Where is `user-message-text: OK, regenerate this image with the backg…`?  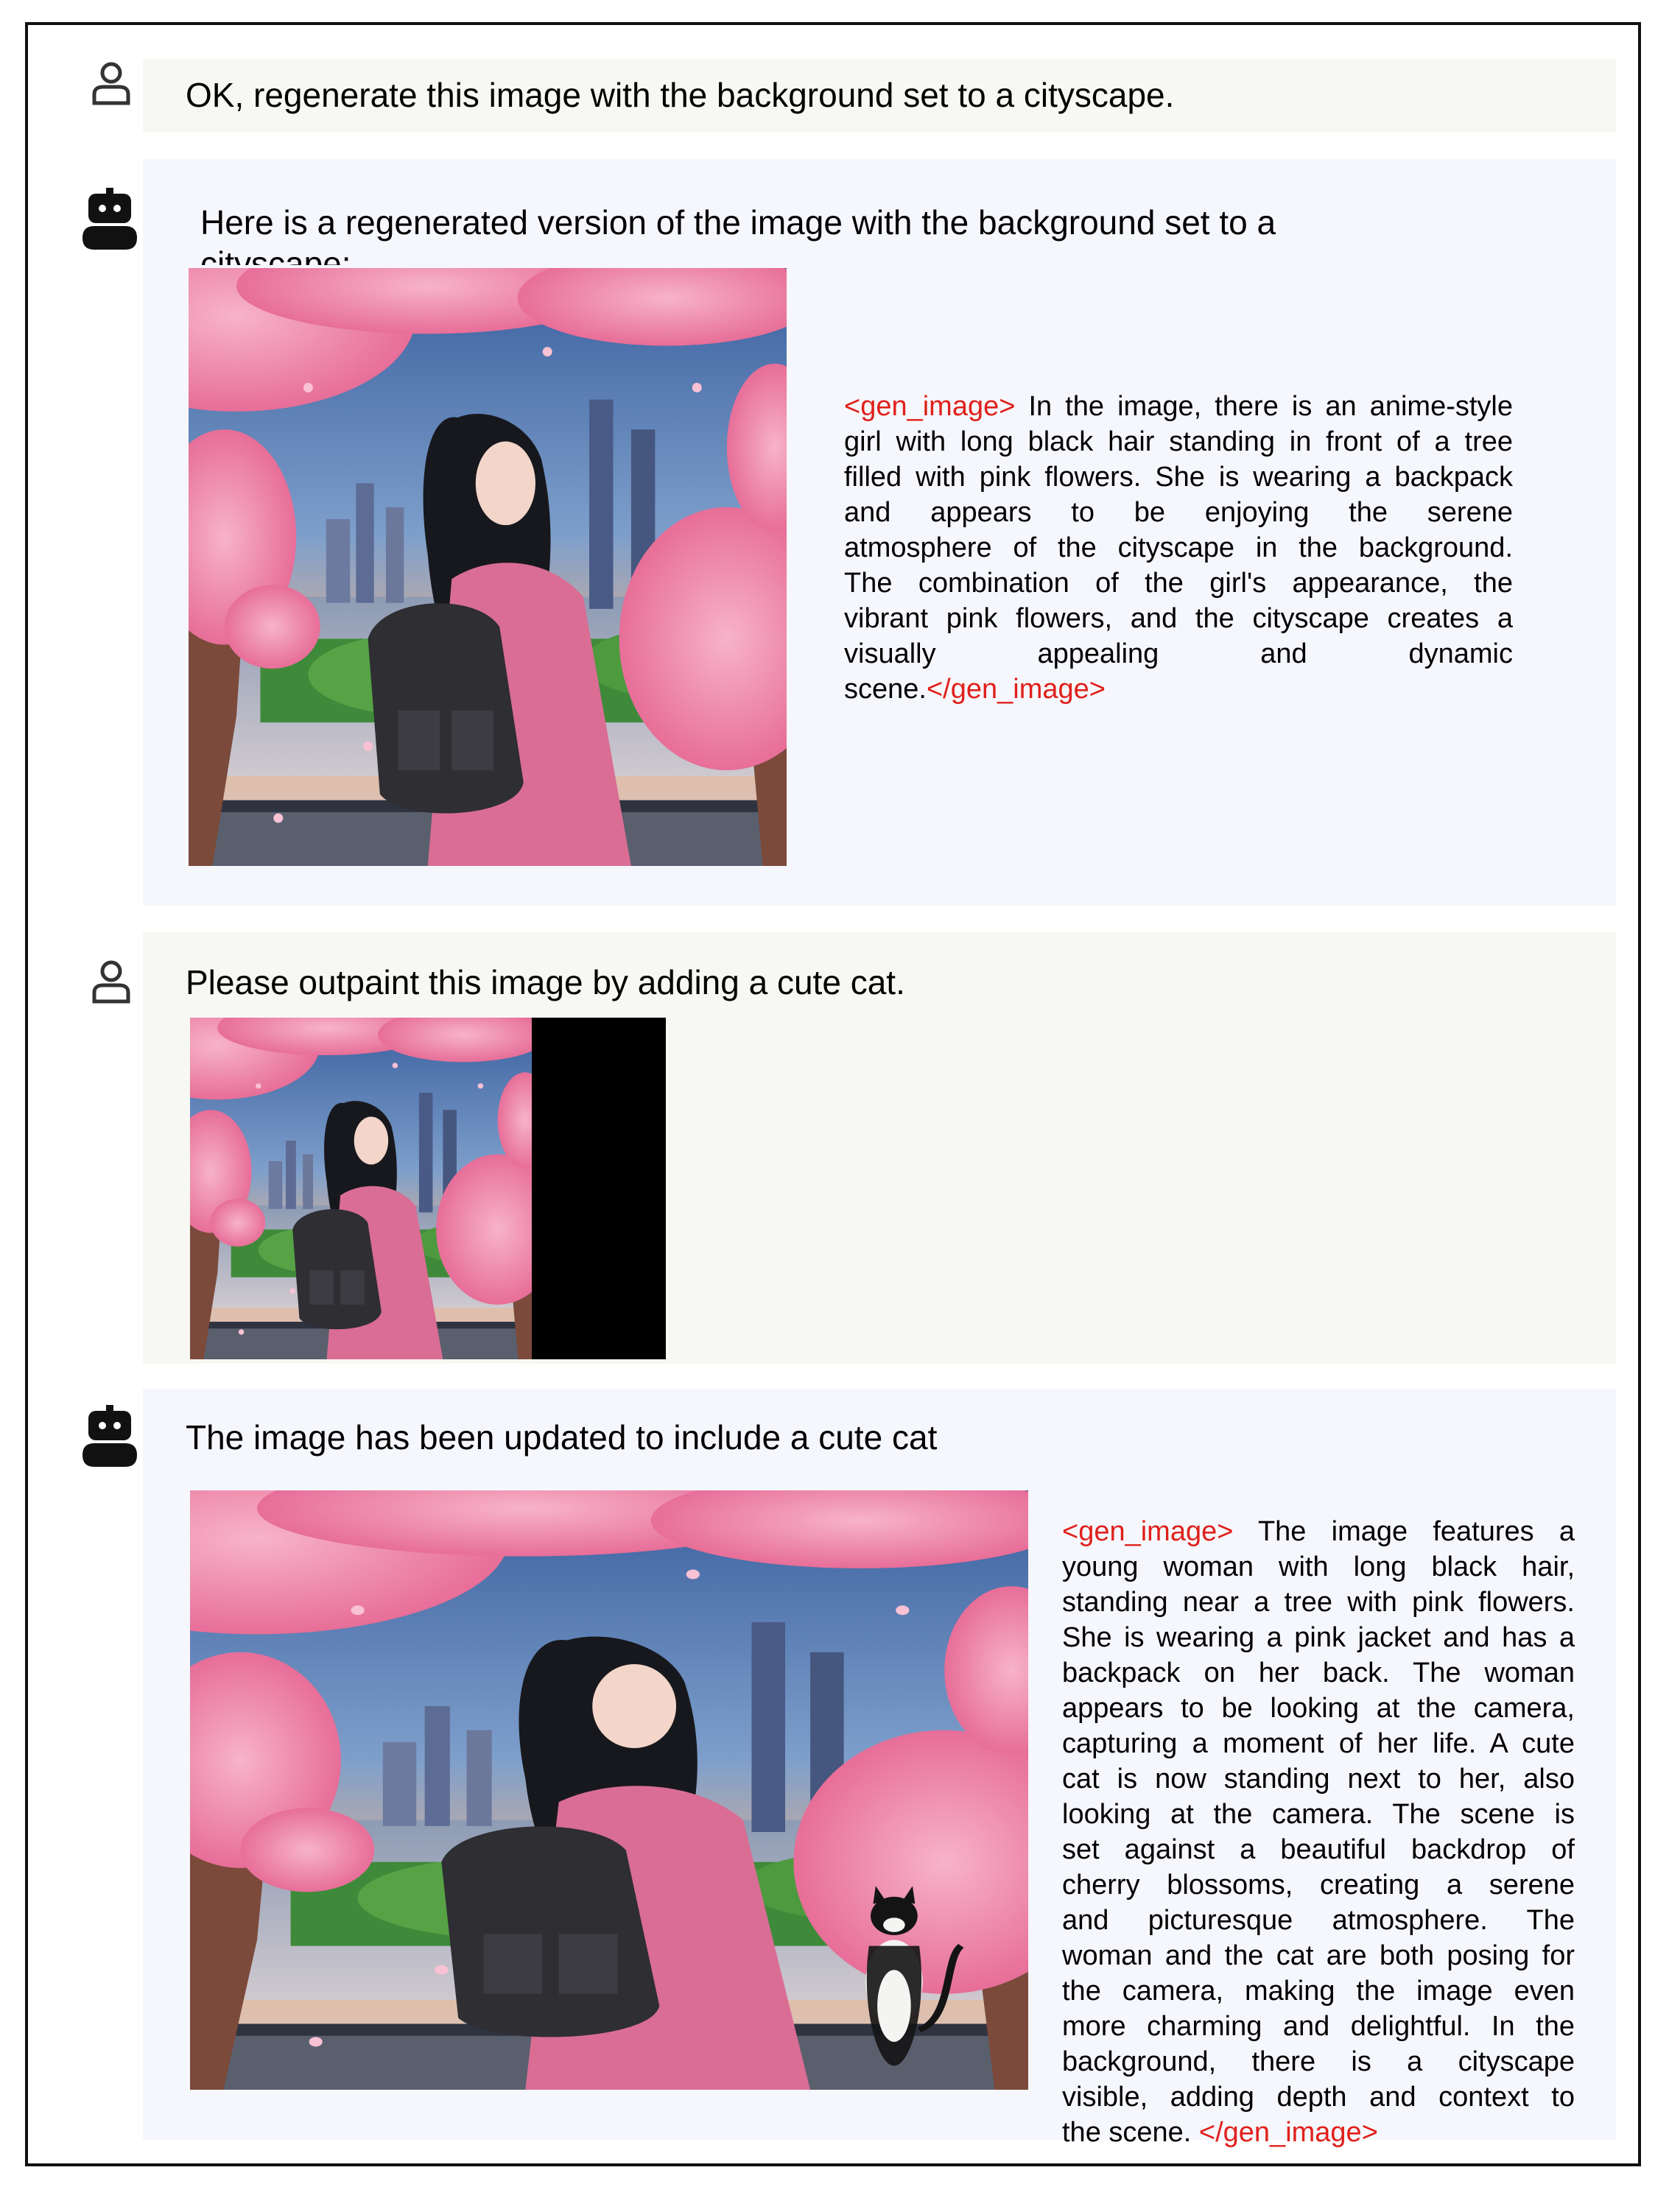
user-message-text: OK, regenerate this image with the backg… is located at coordinates (680, 95).